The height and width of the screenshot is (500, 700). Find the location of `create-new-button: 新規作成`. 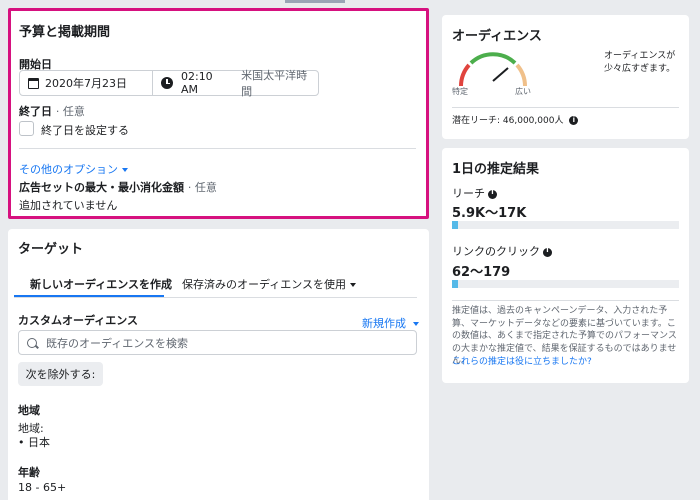

create-new-button: 新規作成 is located at coordinates (390, 323).